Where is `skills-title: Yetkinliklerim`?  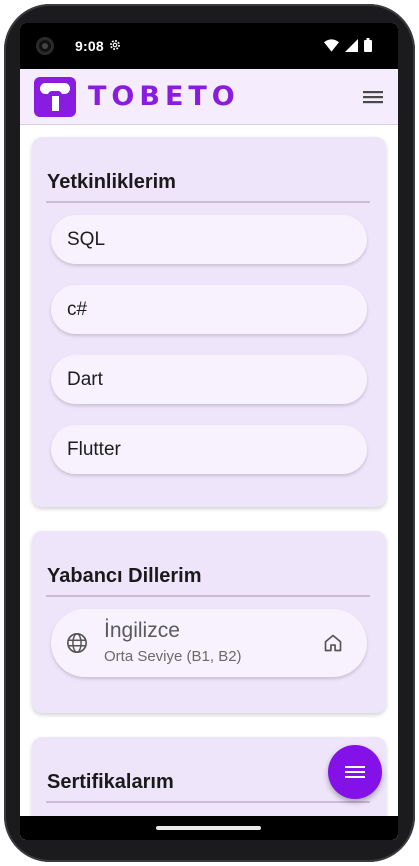 skills-title: Yetkinliklerim is located at coordinates (111, 182).